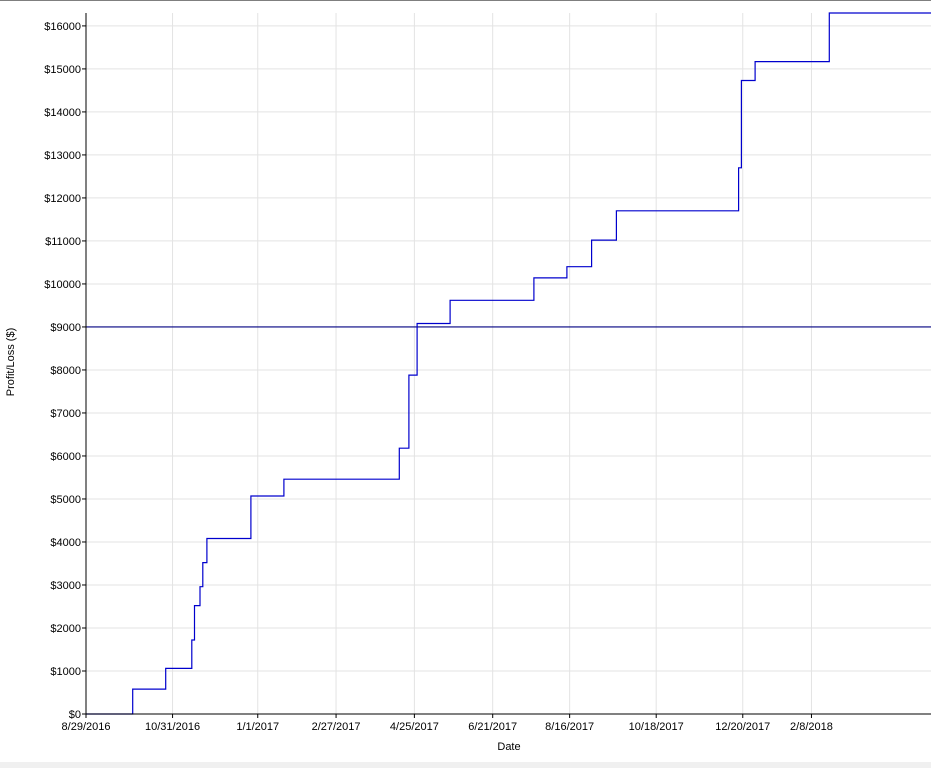 This screenshot has height=768, width=931. What do you see at coordinates (63, 242) in the screenshot?
I see `y-tick-label: $11000` at bounding box center [63, 242].